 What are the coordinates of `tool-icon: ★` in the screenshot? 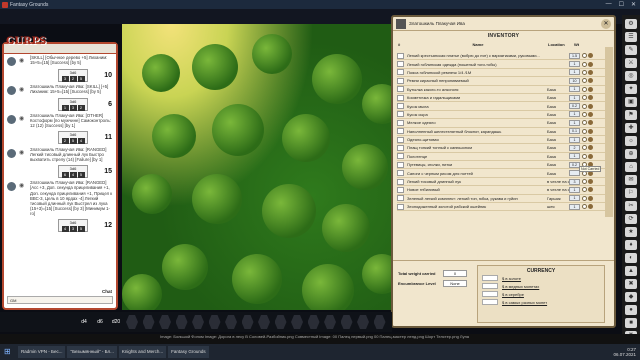 It's located at (631, 232).